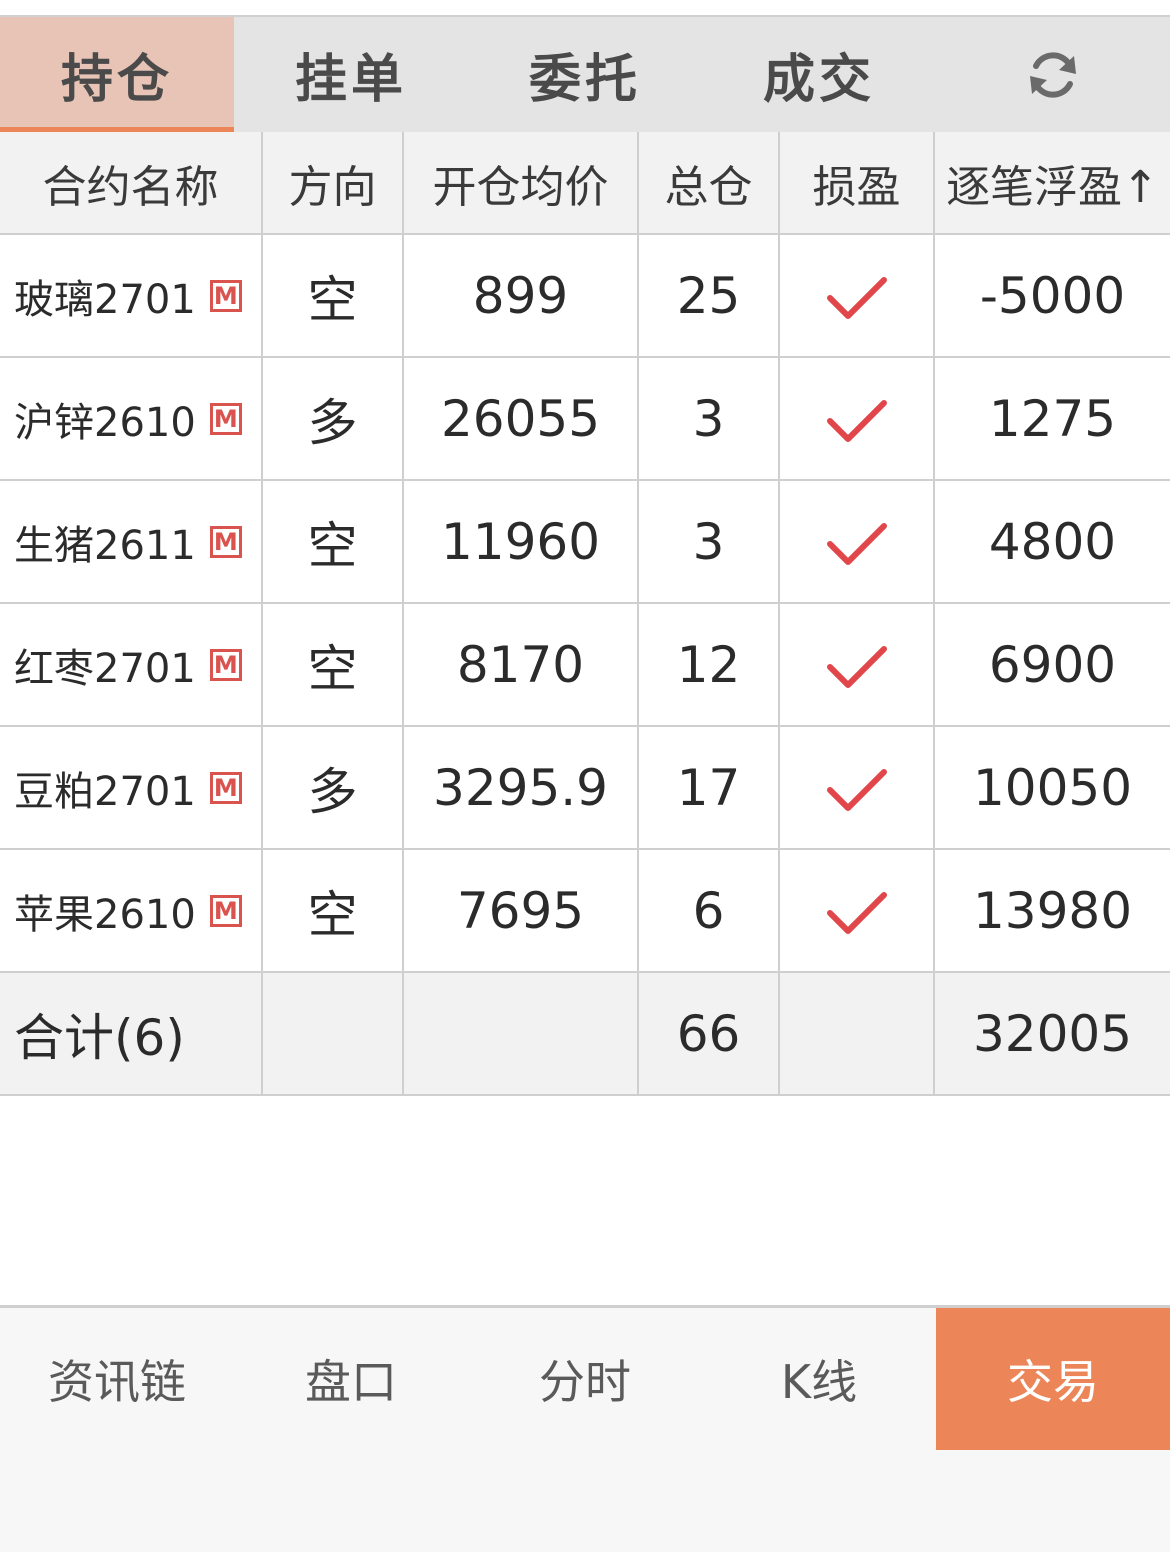 The width and height of the screenshot is (1170, 1552). What do you see at coordinates (1053, 1379) in the screenshot?
I see `nav-trade: 交易` at bounding box center [1053, 1379].